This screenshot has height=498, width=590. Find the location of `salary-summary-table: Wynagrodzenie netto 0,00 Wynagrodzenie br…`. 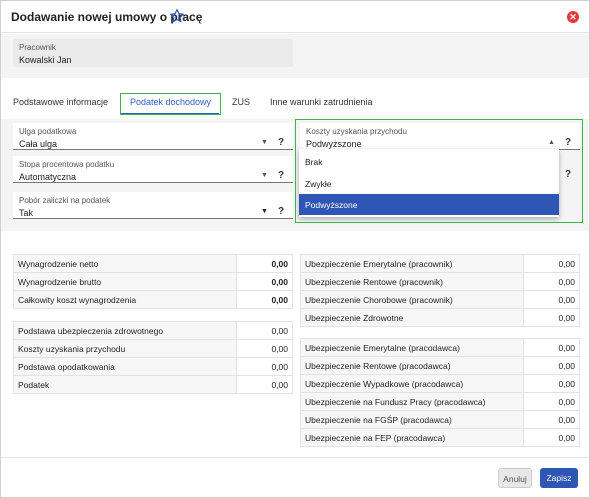

salary-summary-table: Wynagrodzenie netto 0,00 Wynagrodzenie br… is located at coordinates (153, 281).